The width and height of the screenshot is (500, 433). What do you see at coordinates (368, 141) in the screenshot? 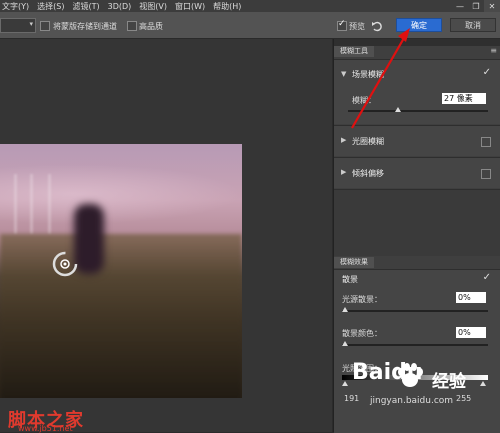
I see `iris-blur-title: 光圈模糊` at bounding box center [368, 141].